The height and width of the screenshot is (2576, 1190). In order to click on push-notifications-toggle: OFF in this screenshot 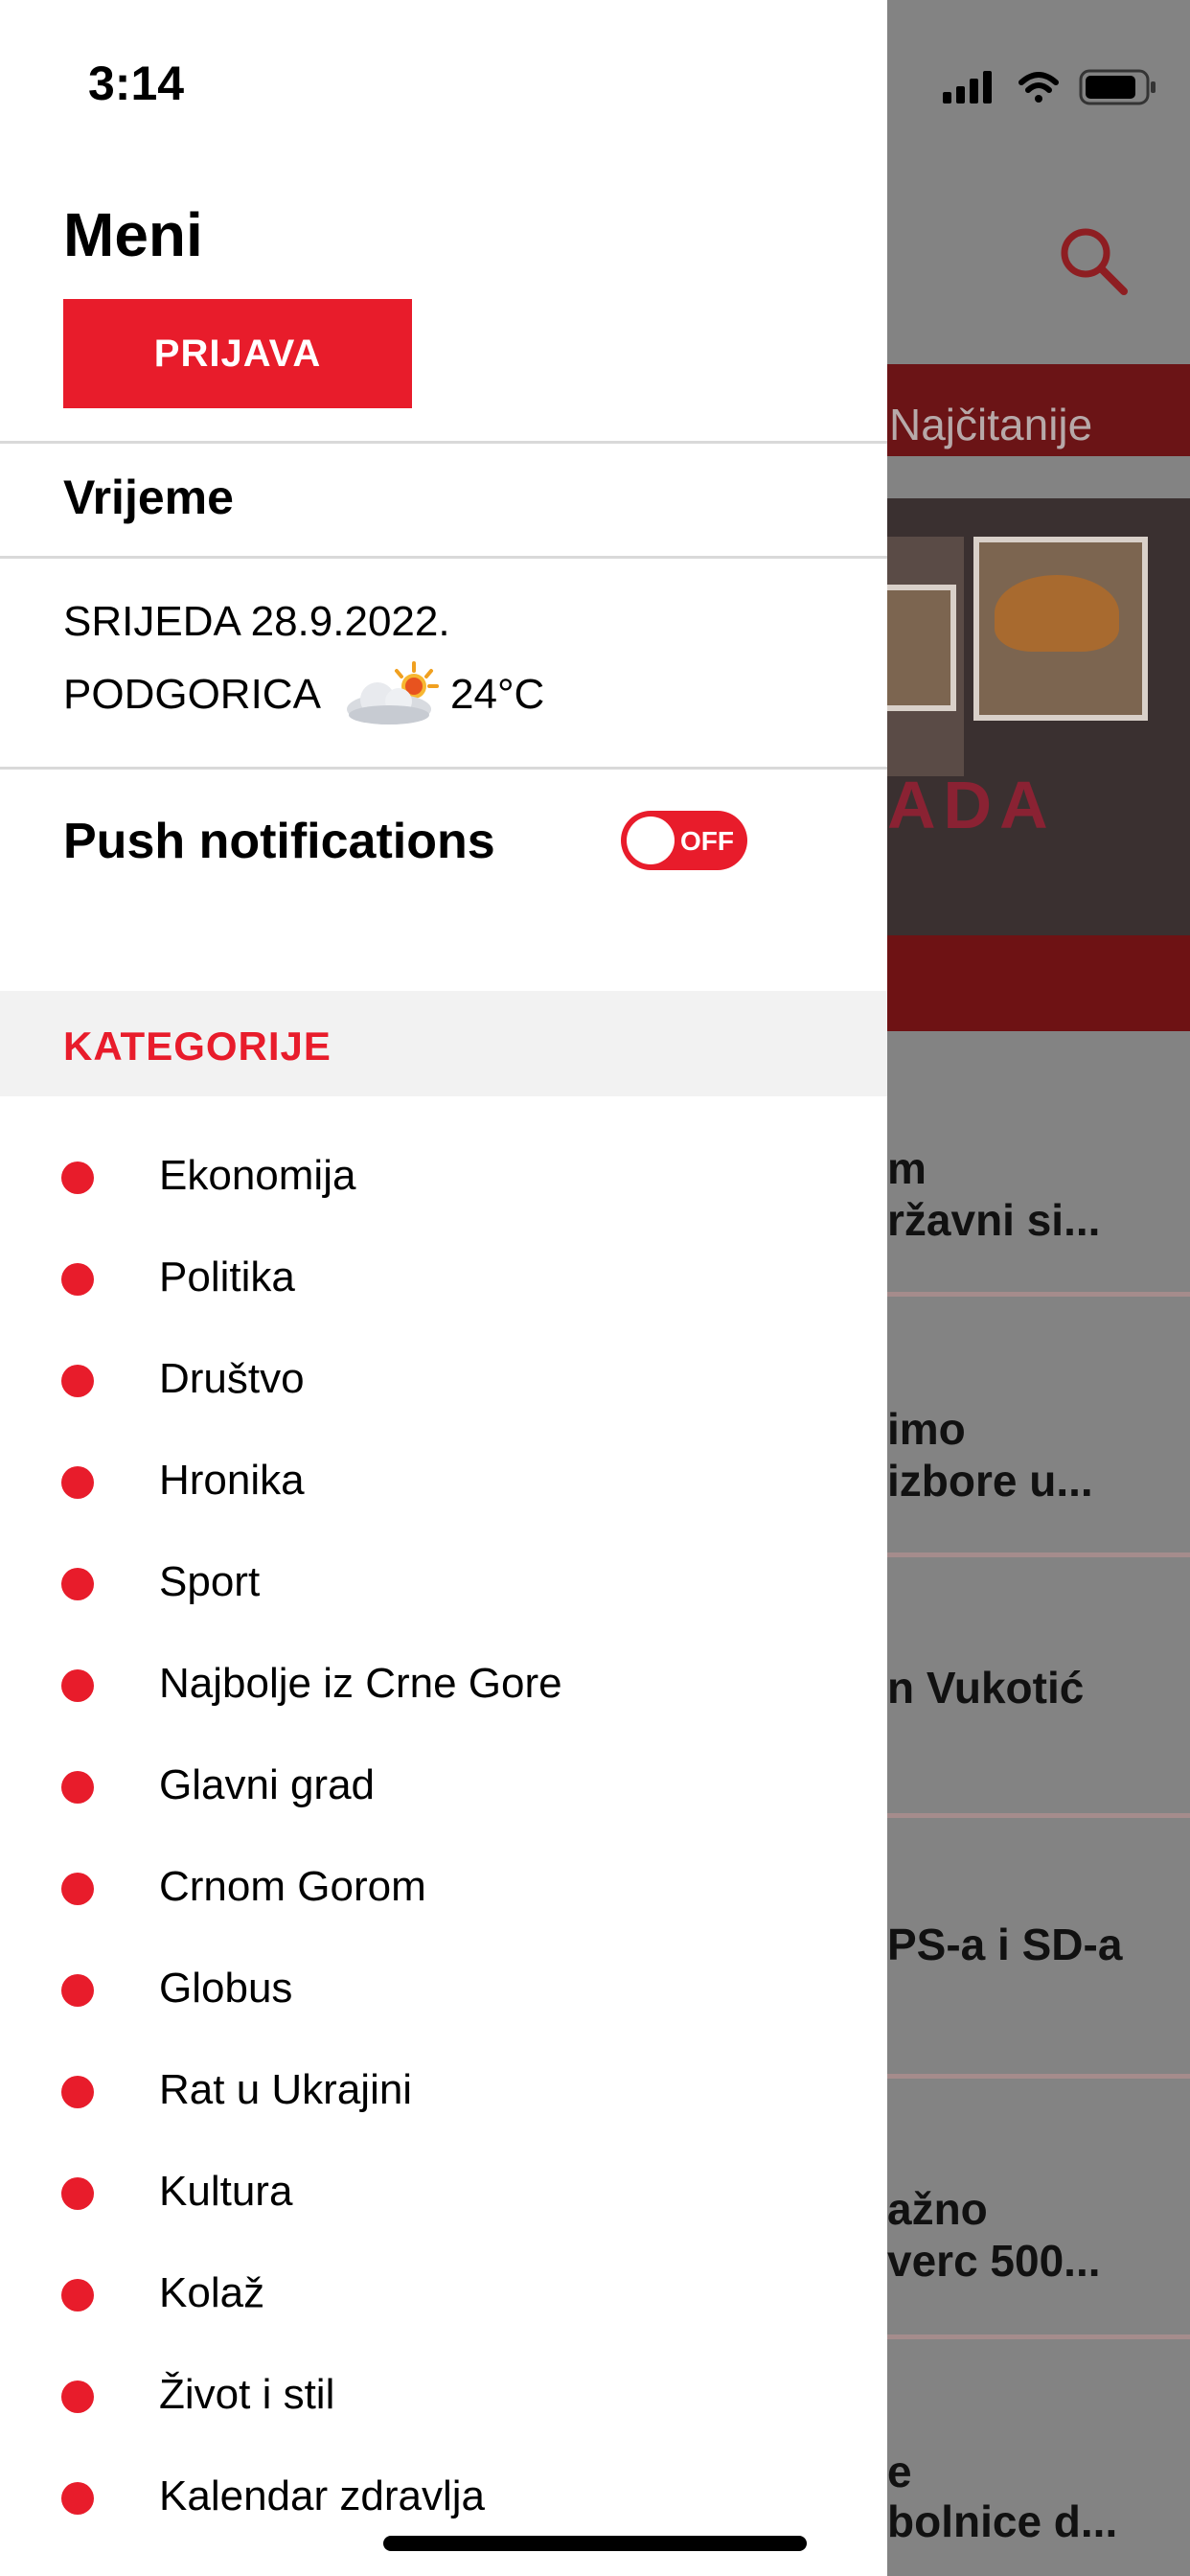, I will do `click(684, 840)`.